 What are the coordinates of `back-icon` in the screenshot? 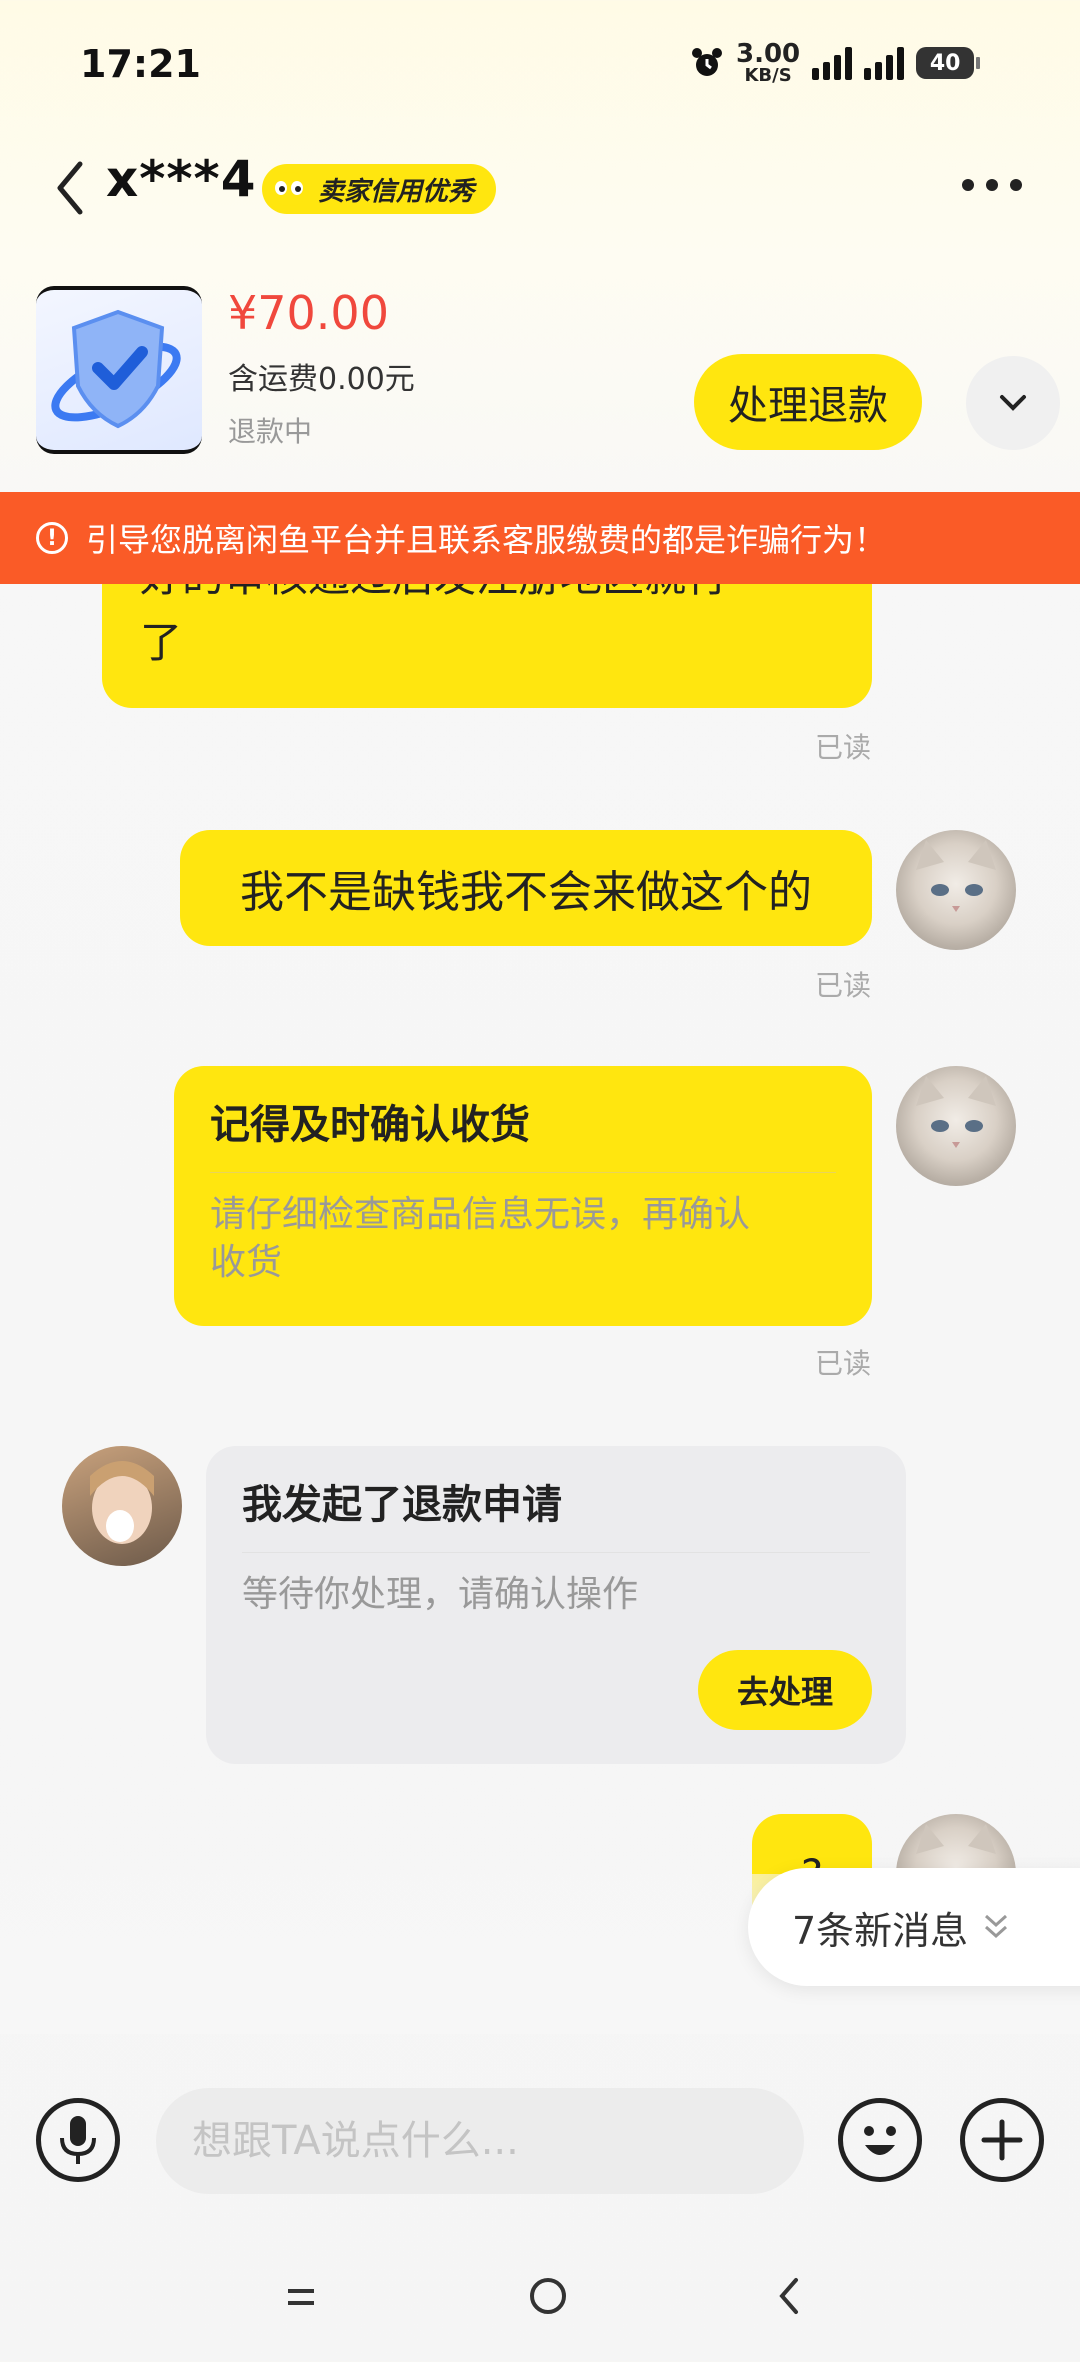 It's located at (70, 188).